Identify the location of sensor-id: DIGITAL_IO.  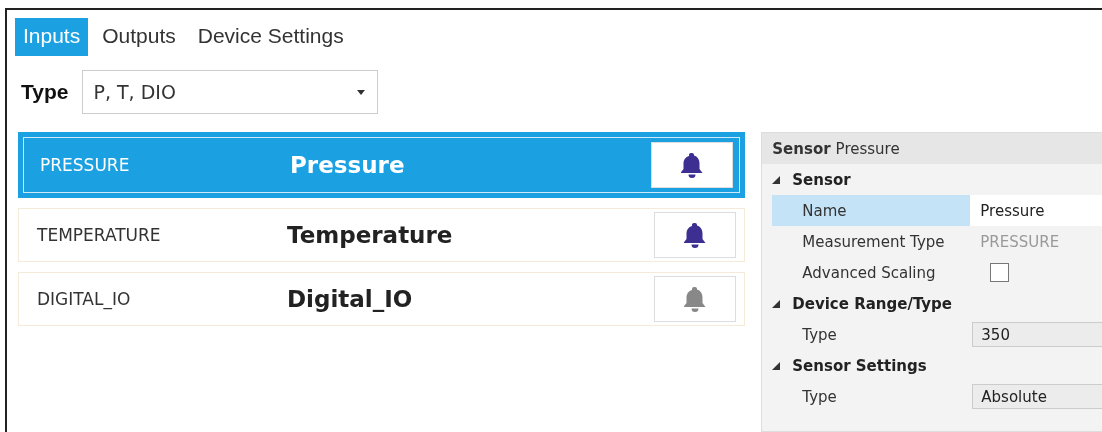
(84, 299).